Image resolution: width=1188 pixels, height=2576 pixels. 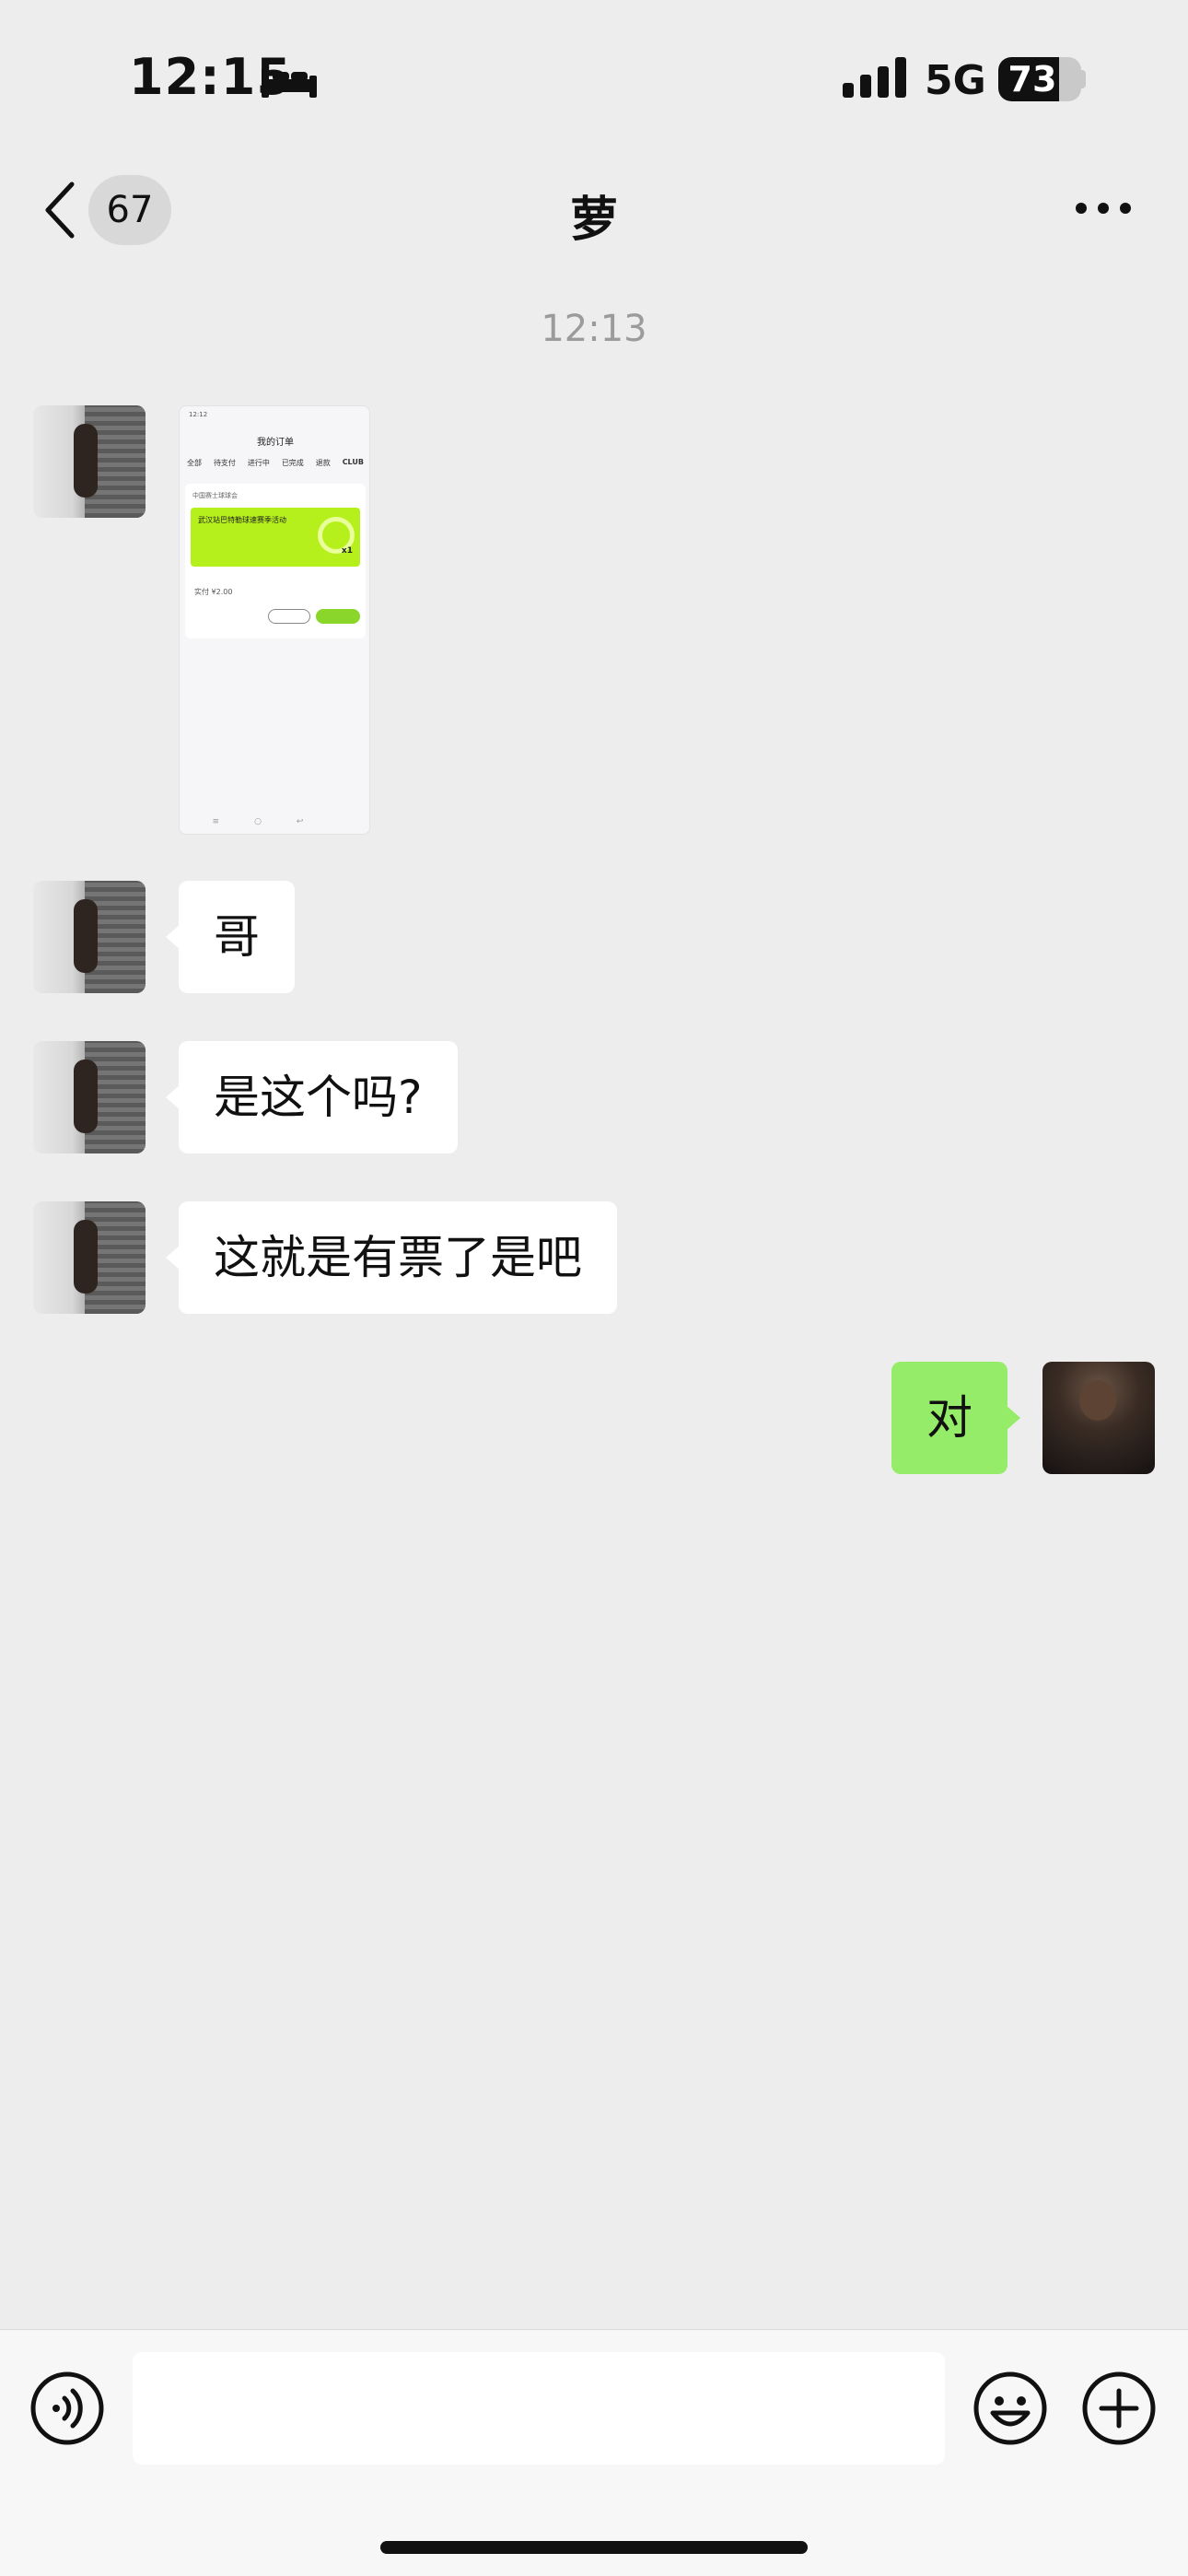 I want to click on battery-icon: 73, so click(x=1039, y=79).